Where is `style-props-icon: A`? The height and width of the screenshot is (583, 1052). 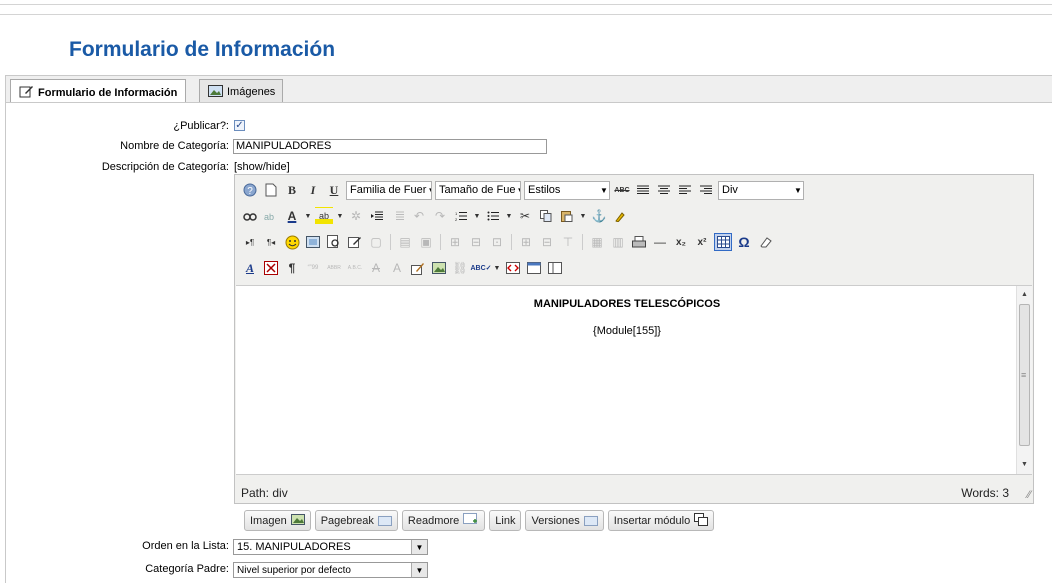
style-props-icon: A is located at coordinates (250, 268).